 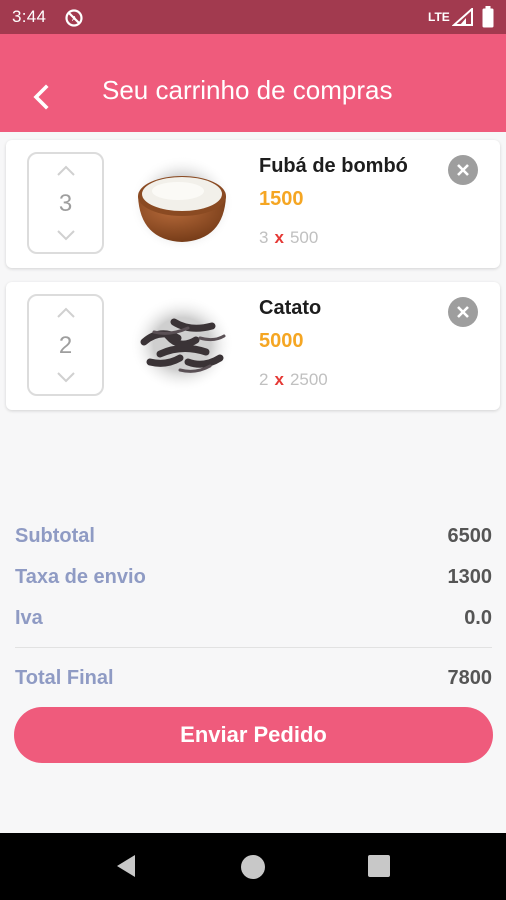 I want to click on product-name: Fubá de bombó, so click(x=333, y=166).